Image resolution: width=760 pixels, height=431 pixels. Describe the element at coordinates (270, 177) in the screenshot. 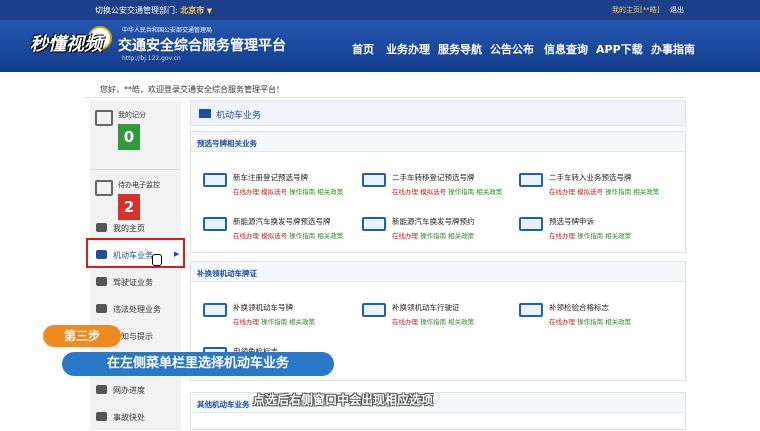

I see `service-title: 新车注册登记预选号牌` at that location.